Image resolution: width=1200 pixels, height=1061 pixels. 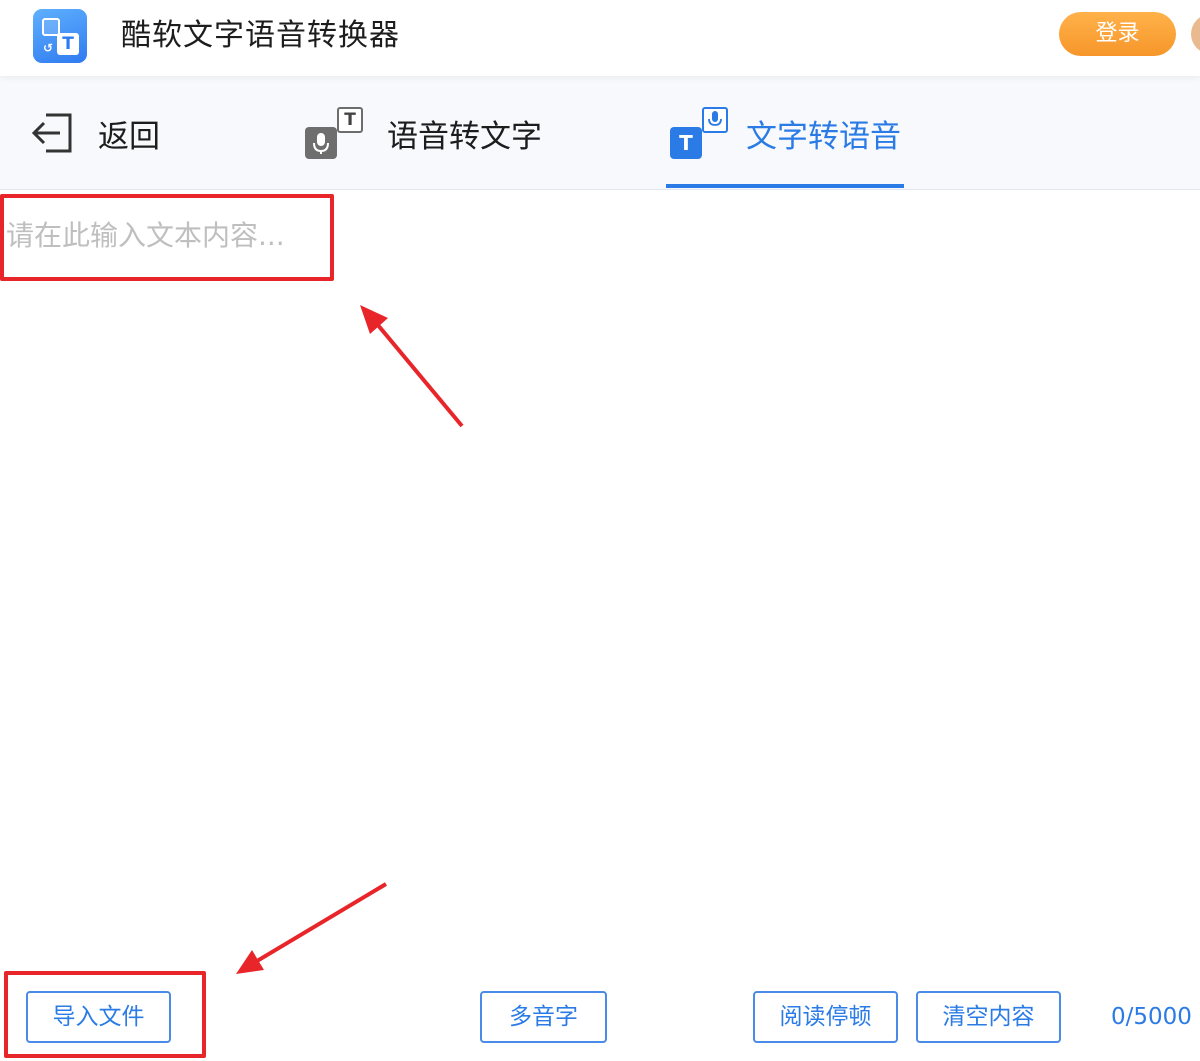 I want to click on text-box-icon: T, so click(x=350, y=120).